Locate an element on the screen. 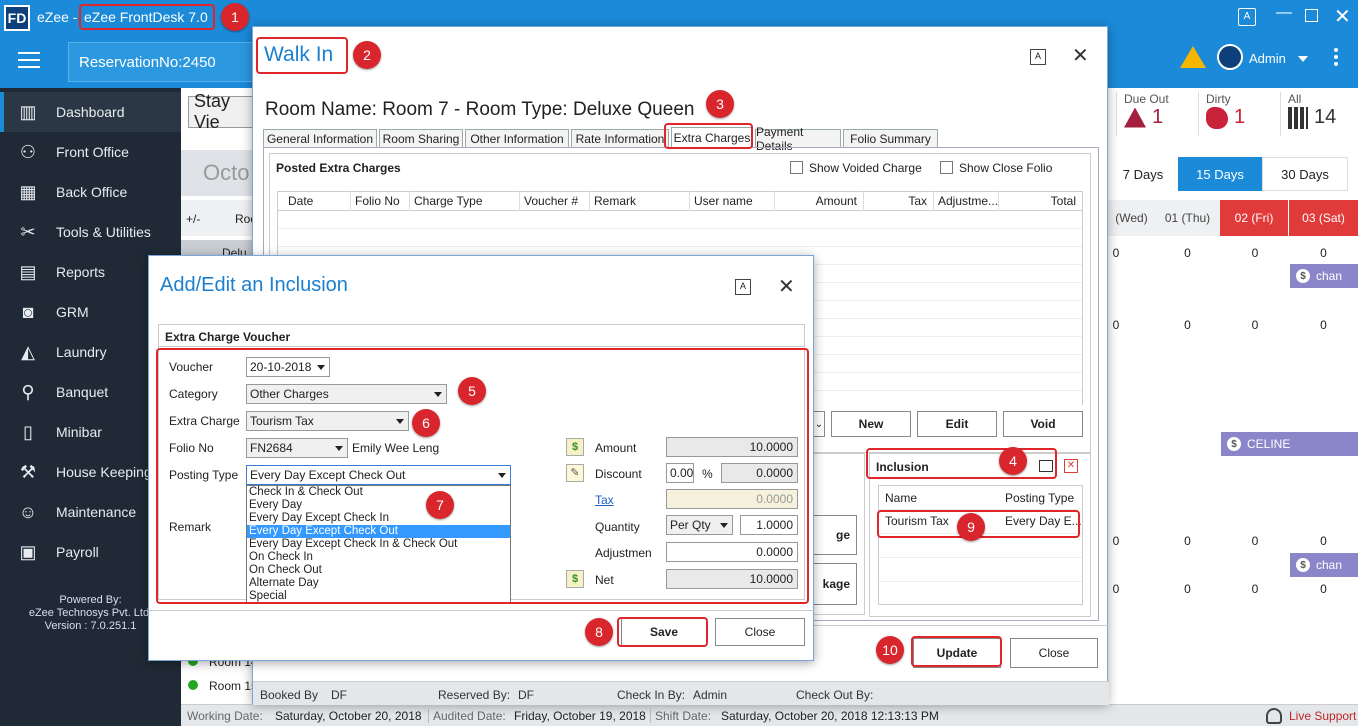 Image resolution: width=1358 pixels, height=726 pixels. live-support-link: Live Support is located at coordinates (1322, 716).